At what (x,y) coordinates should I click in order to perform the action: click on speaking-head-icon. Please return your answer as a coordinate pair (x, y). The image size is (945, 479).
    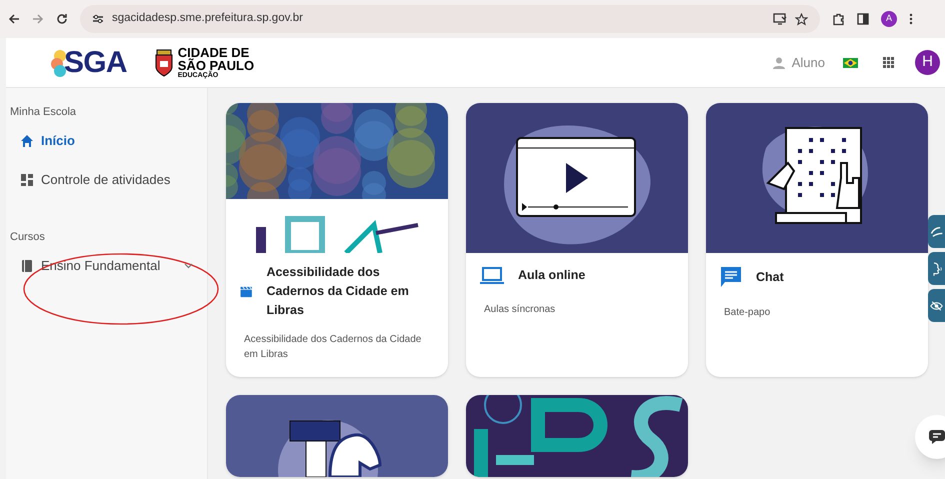
    Looking at the image, I should click on (936, 269).